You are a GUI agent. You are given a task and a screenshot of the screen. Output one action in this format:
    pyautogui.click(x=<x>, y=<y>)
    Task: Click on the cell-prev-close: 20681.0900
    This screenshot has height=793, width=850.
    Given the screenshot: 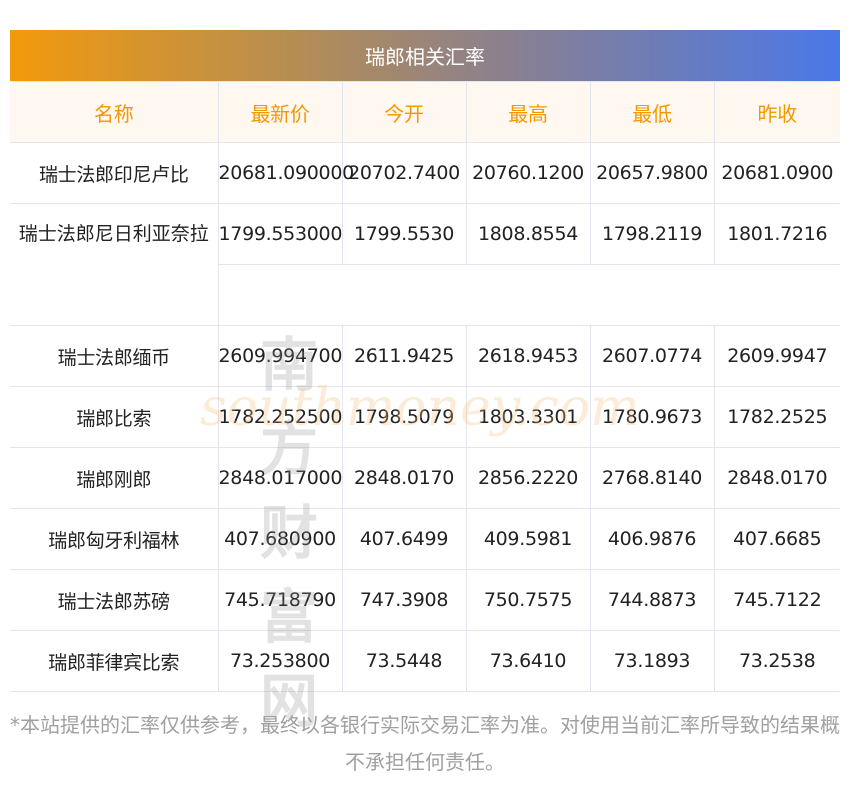 What is the action you would take?
    pyautogui.click(x=777, y=173)
    